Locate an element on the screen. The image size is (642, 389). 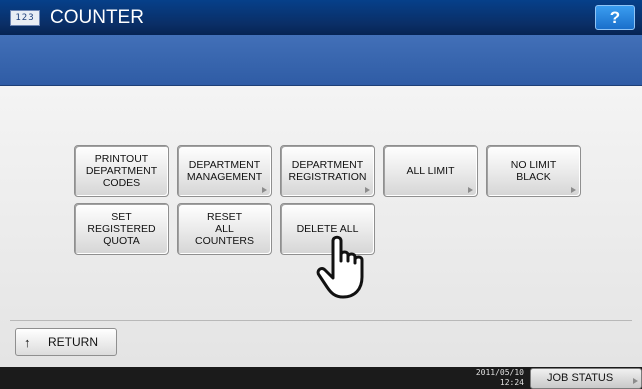
no-limit-black-button: NO LIMIT BLACK is located at coordinates (533, 171).